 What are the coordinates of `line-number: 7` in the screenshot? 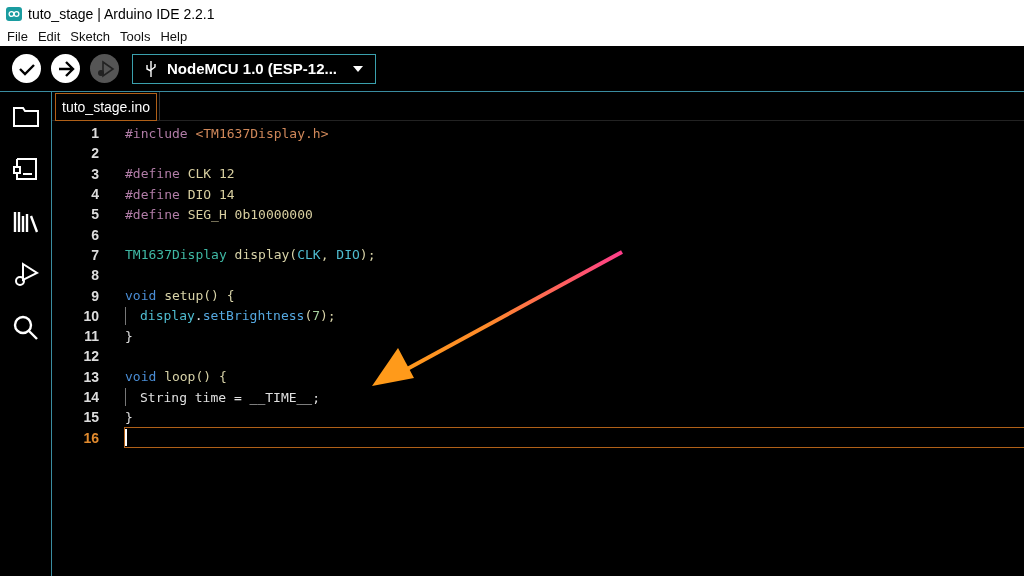 It's located at (94, 254).